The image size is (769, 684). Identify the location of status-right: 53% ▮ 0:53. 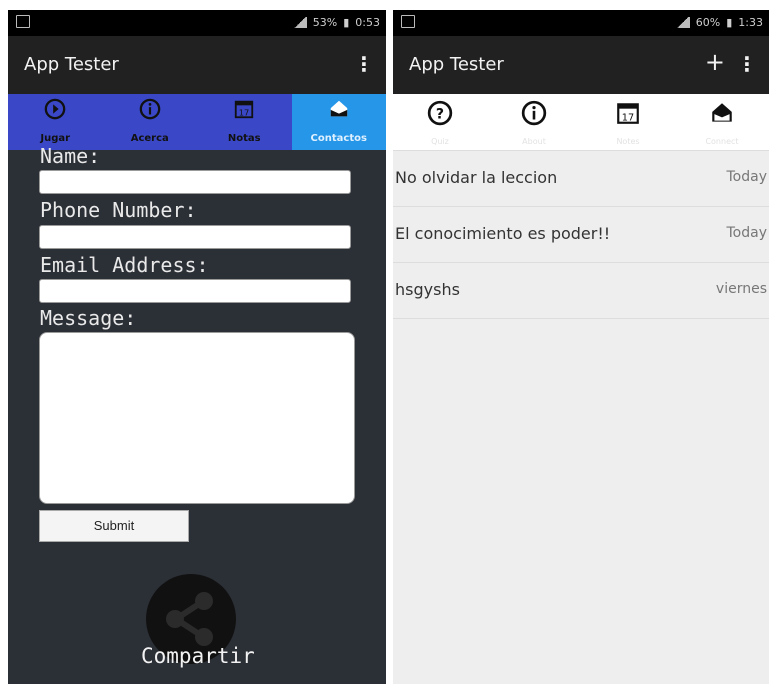
(336, 22).